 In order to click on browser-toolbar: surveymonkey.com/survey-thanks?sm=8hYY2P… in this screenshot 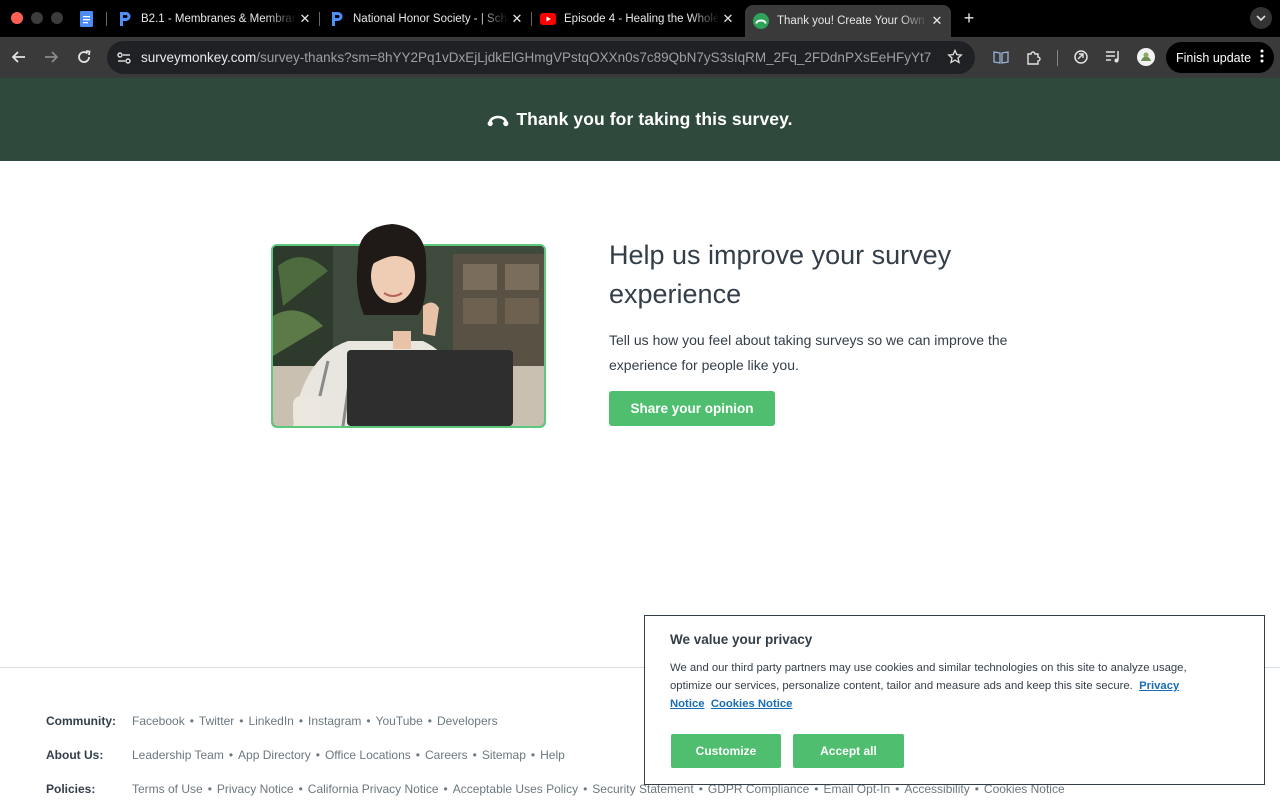, I will do `click(640, 57)`.